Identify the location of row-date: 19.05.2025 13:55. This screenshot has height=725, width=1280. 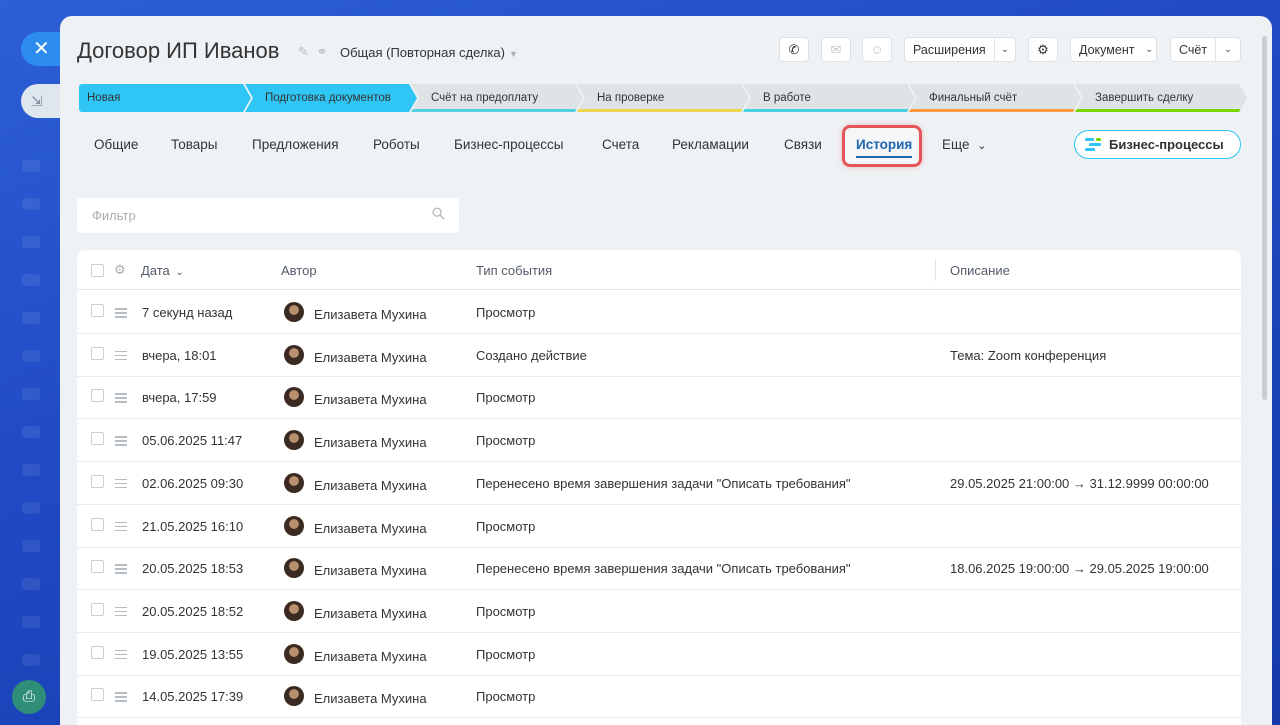
(193, 654).